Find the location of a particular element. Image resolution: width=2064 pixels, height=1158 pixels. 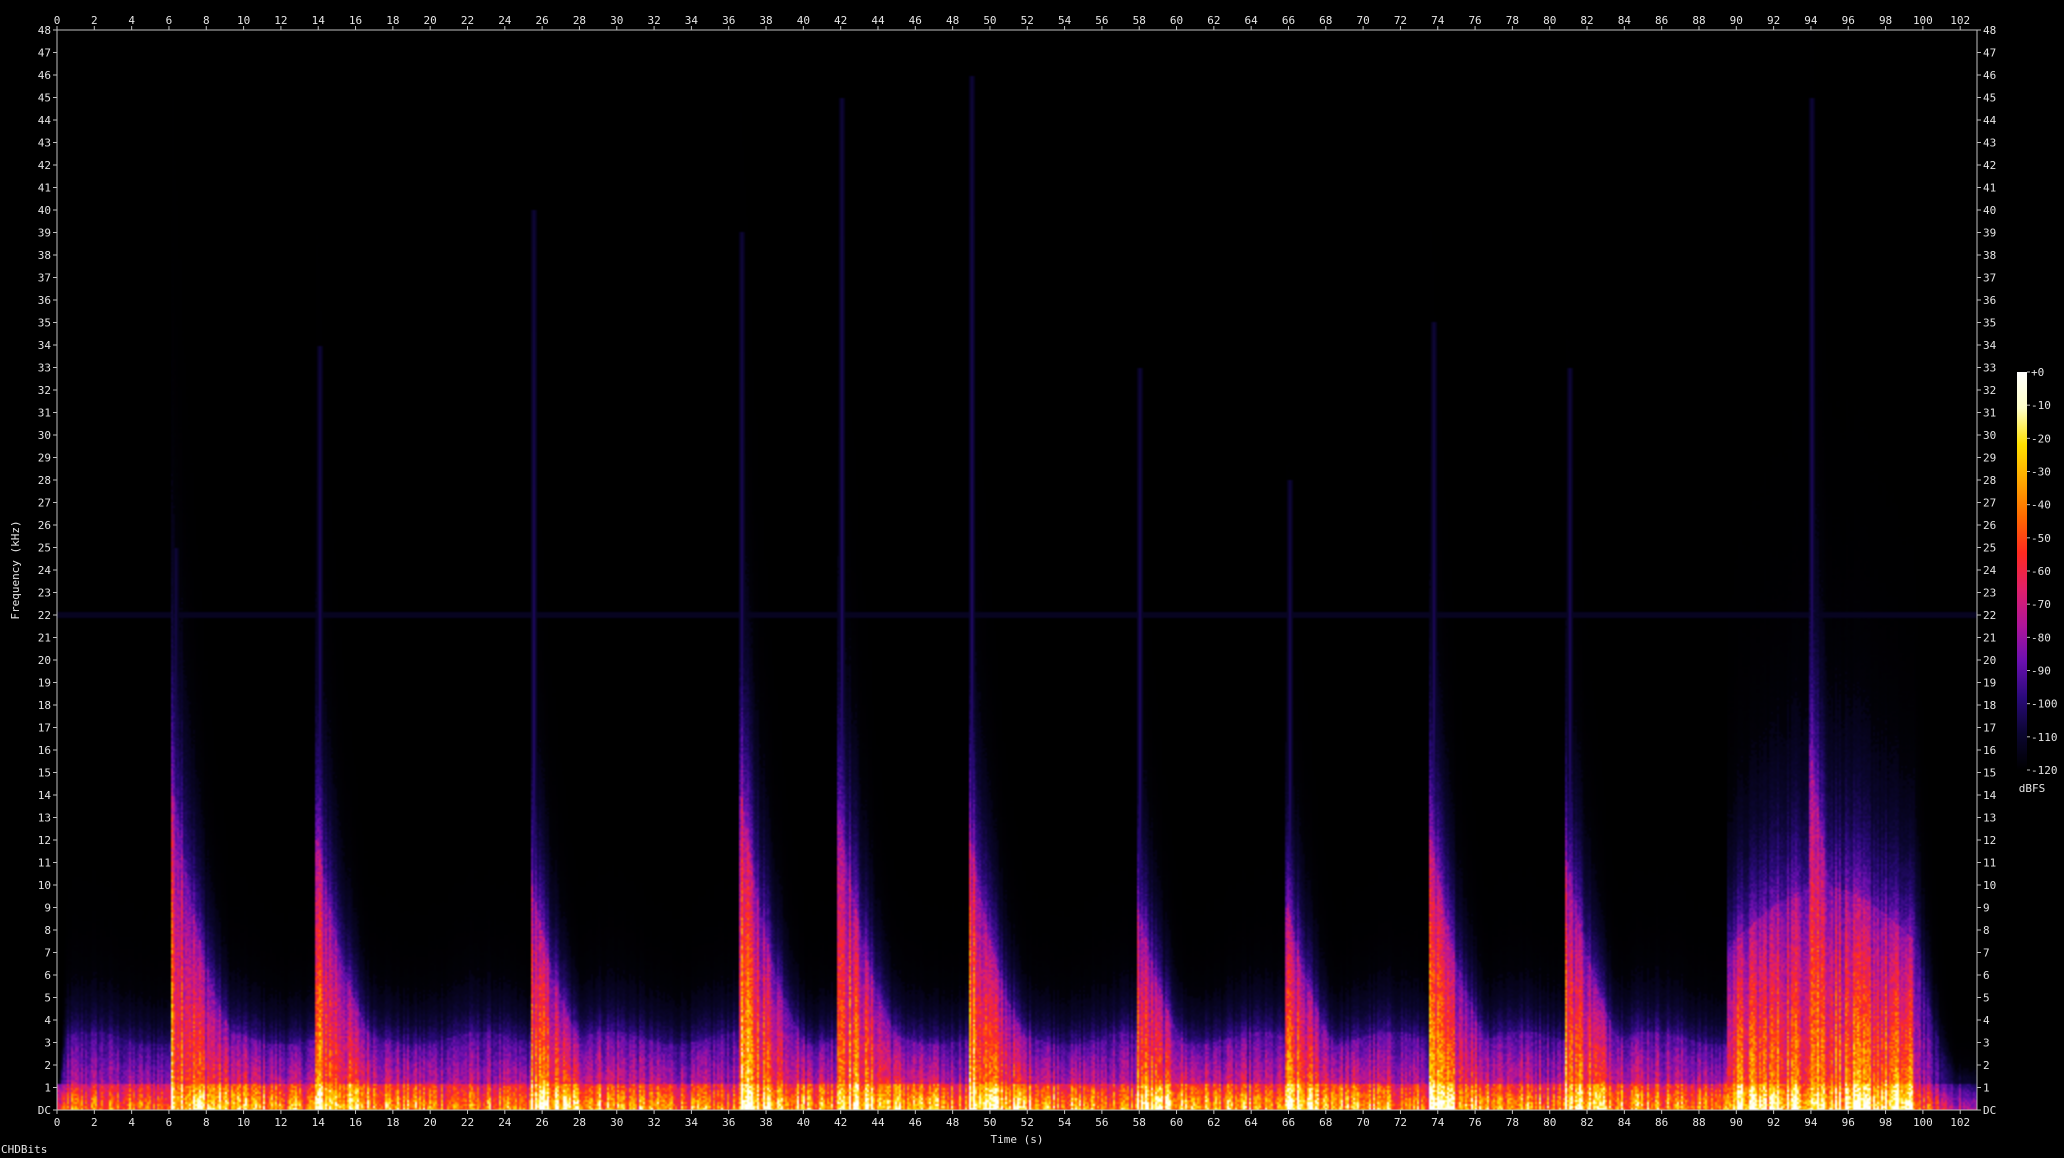

x-tick-label-bottom: 50 is located at coordinates (989, 1122).